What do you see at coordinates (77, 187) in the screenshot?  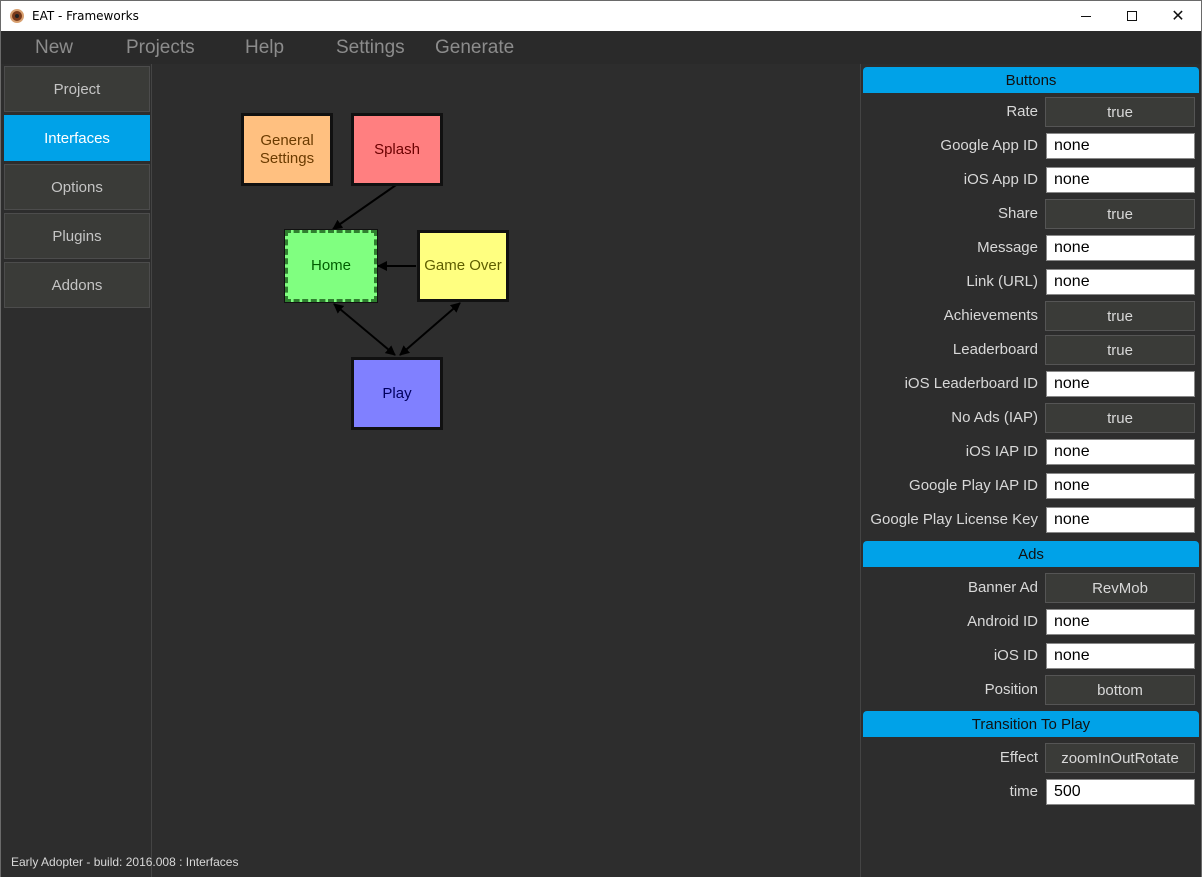 I see `sidebar-item-options: Options` at bounding box center [77, 187].